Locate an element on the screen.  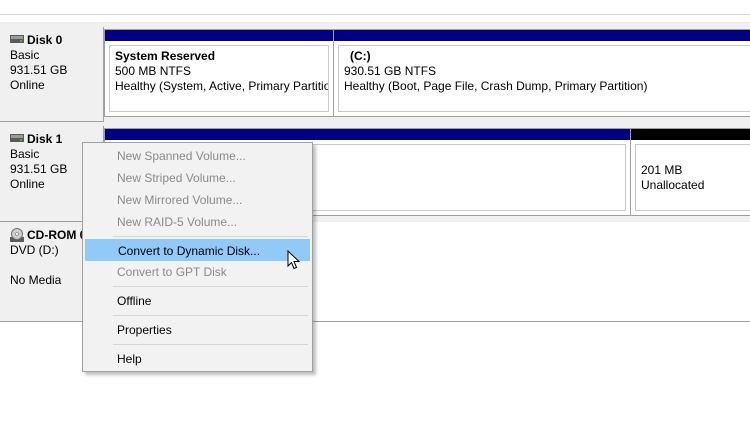
disk-0-label: Disk 0 Basic 931.51 GB Online is located at coordinates (52, 74).